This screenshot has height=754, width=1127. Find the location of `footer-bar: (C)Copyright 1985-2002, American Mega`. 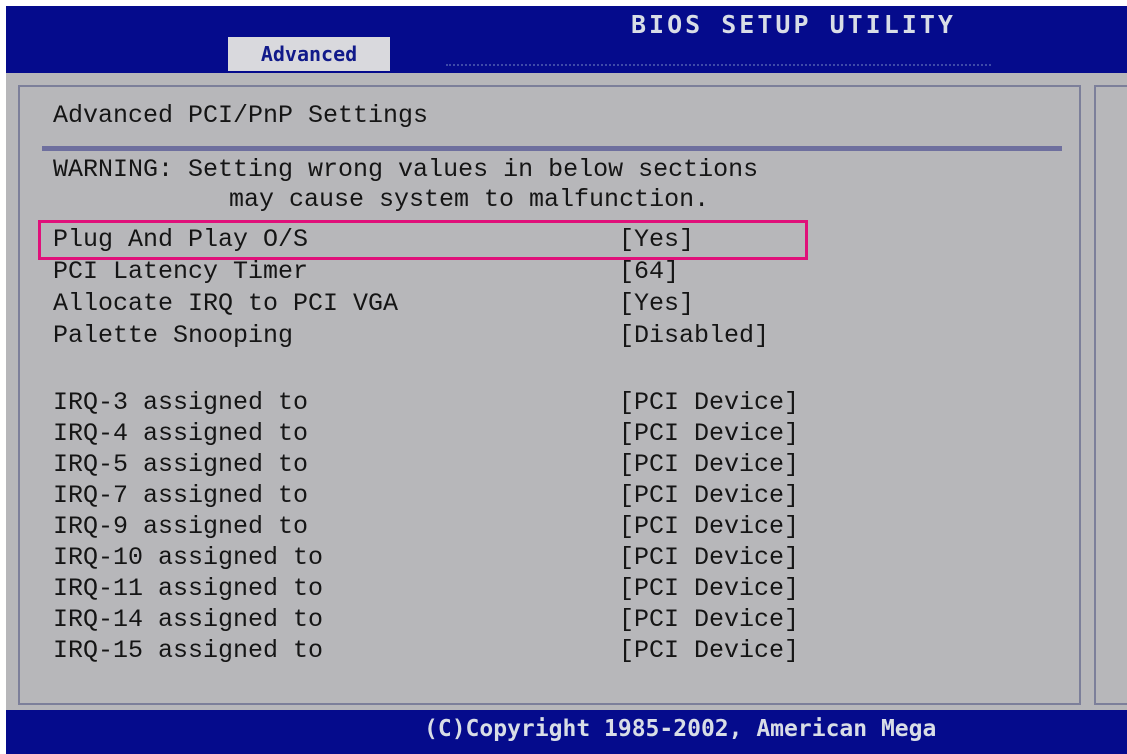

footer-bar: (C)Copyright 1985-2002, American Mega is located at coordinates (566, 732).